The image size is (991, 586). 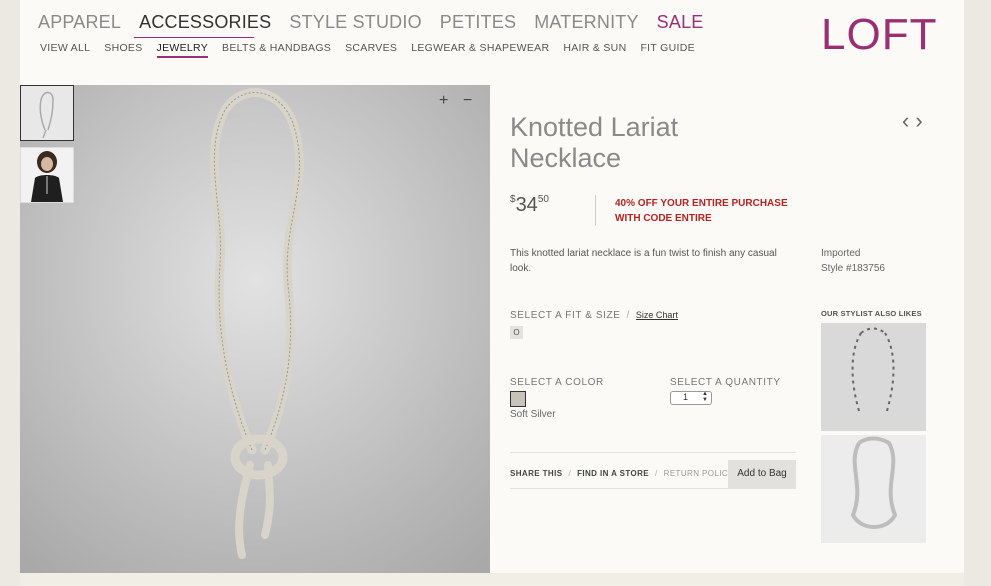 I want to click on prev-product-icon: ‹, so click(x=908, y=120).